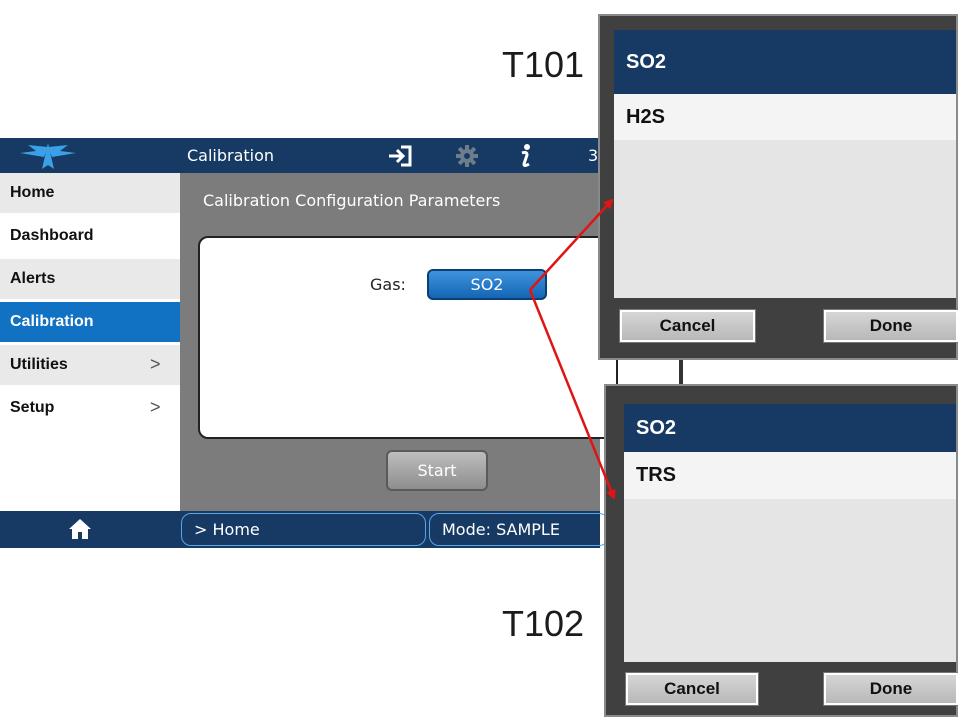 This screenshot has width=958, height=717. Describe the element at coordinates (543, 64) in the screenshot. I see `model-label-t101: T101` at that location.